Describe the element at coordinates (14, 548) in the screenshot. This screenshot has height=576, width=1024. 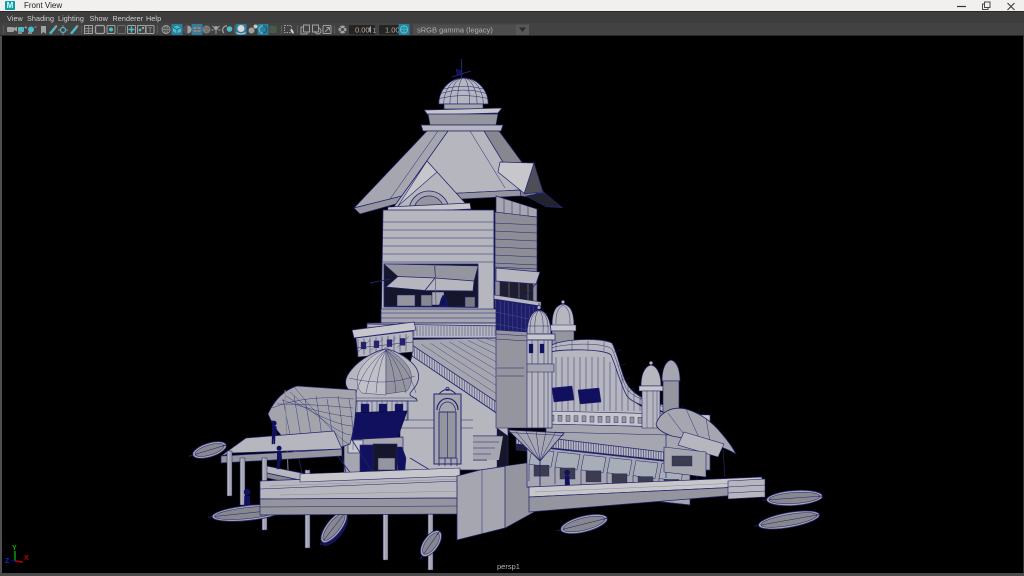
I see `svg-text: Y` at that location.